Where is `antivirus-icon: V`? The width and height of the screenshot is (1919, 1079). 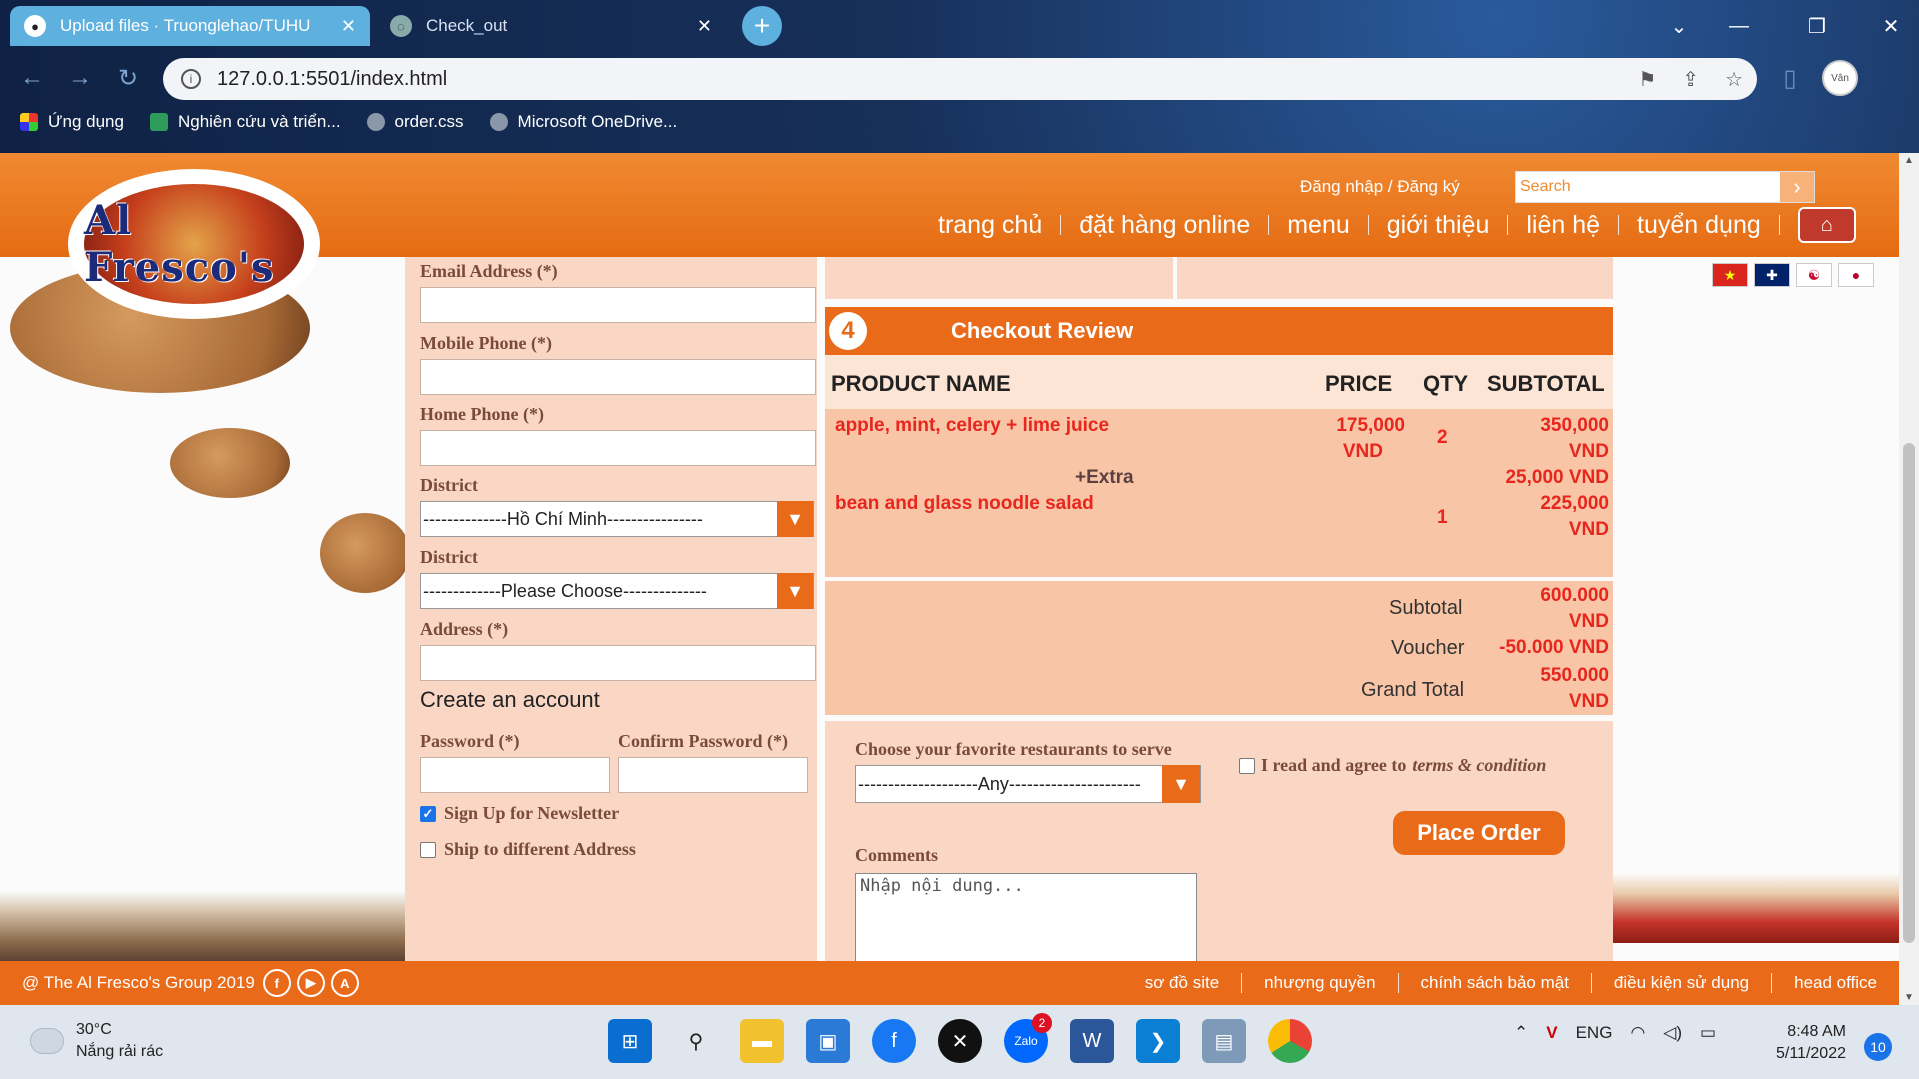 antivirus-icon: V is located at coordinates (1551, 1033).